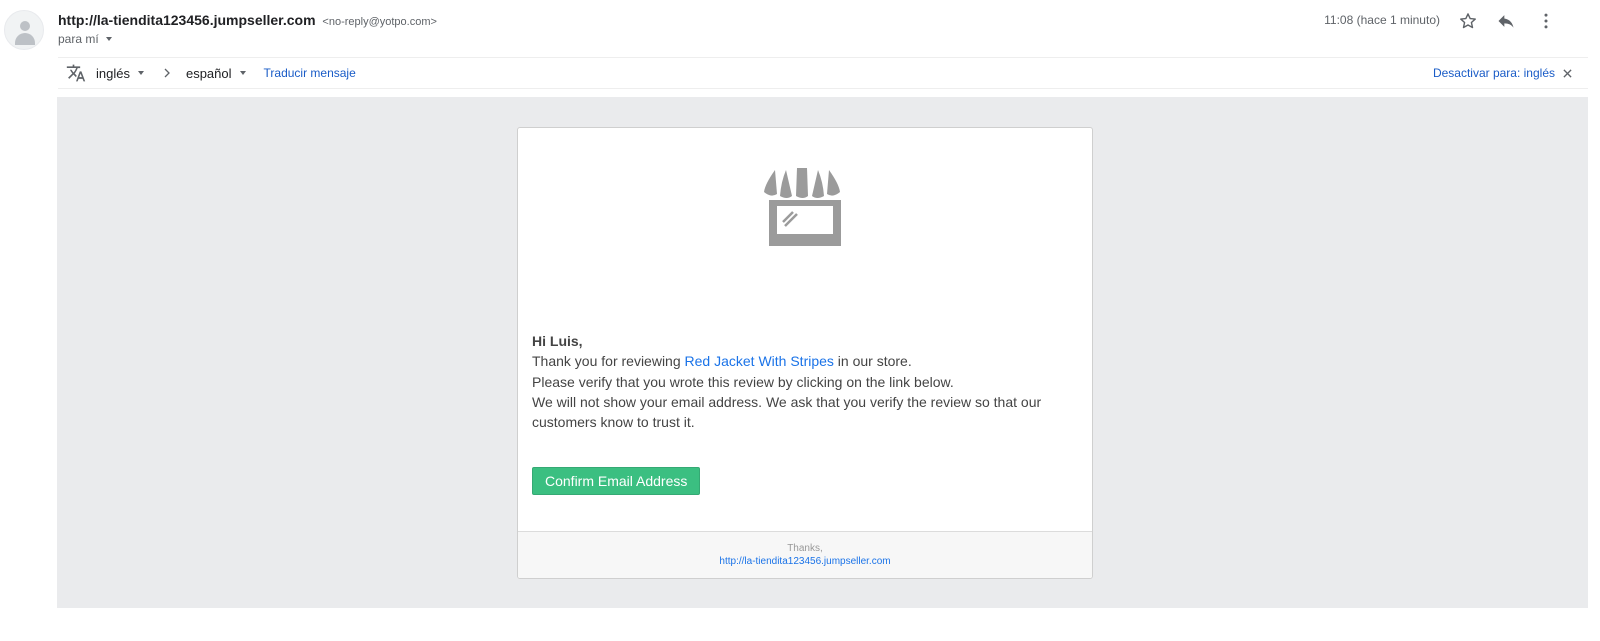 Image resolution: width=1600 pixels, height=641 pixels. What do you see at coordinates (608, 361) in the screenshot?
I see `message-line-1-start: Thank you for reviewing` at bounding box center [608, 361].